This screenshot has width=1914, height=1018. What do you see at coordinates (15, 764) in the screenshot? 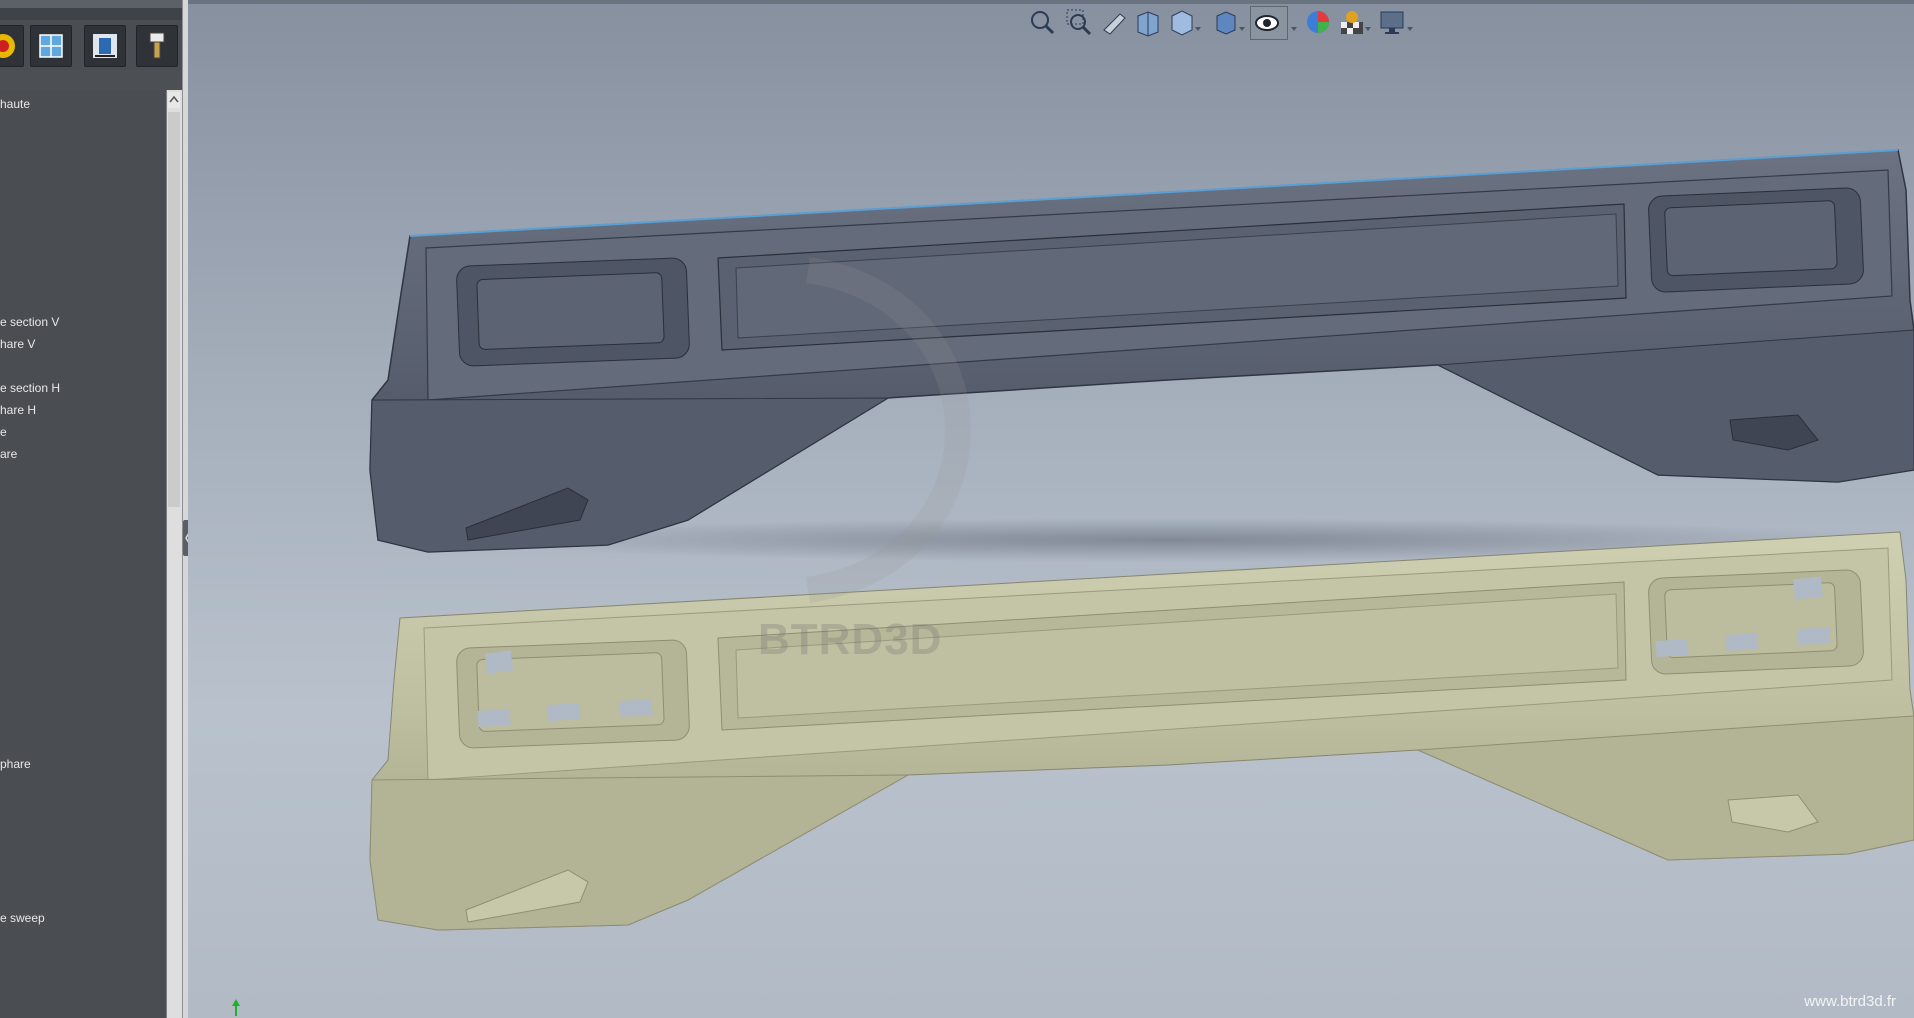
I see `tree-item-phare: phare` at bounding box center [15, 764].